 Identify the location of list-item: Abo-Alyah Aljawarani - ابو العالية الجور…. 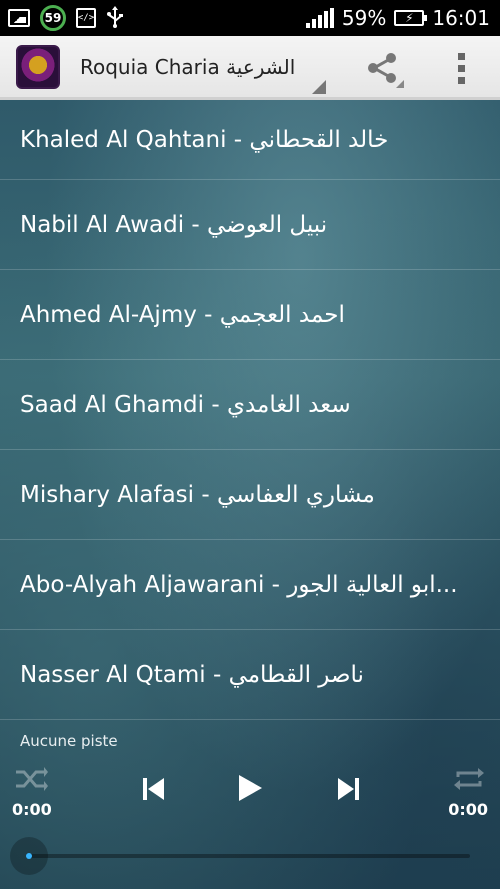
(250, 585).